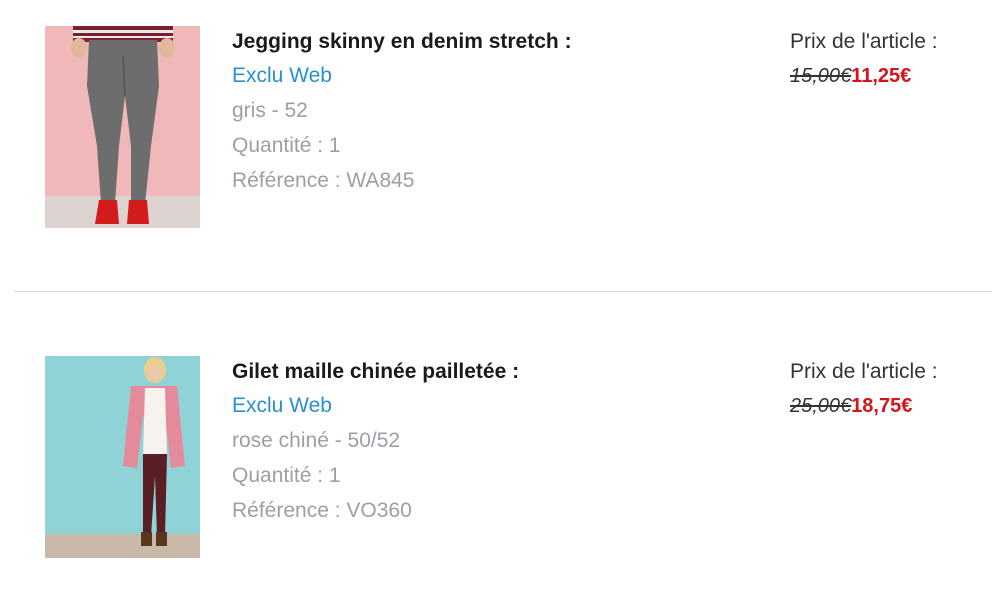  What do you see at coordinates (503, 291) in the screenshot?
I see `item-divider` at bounding box center [503, 291].